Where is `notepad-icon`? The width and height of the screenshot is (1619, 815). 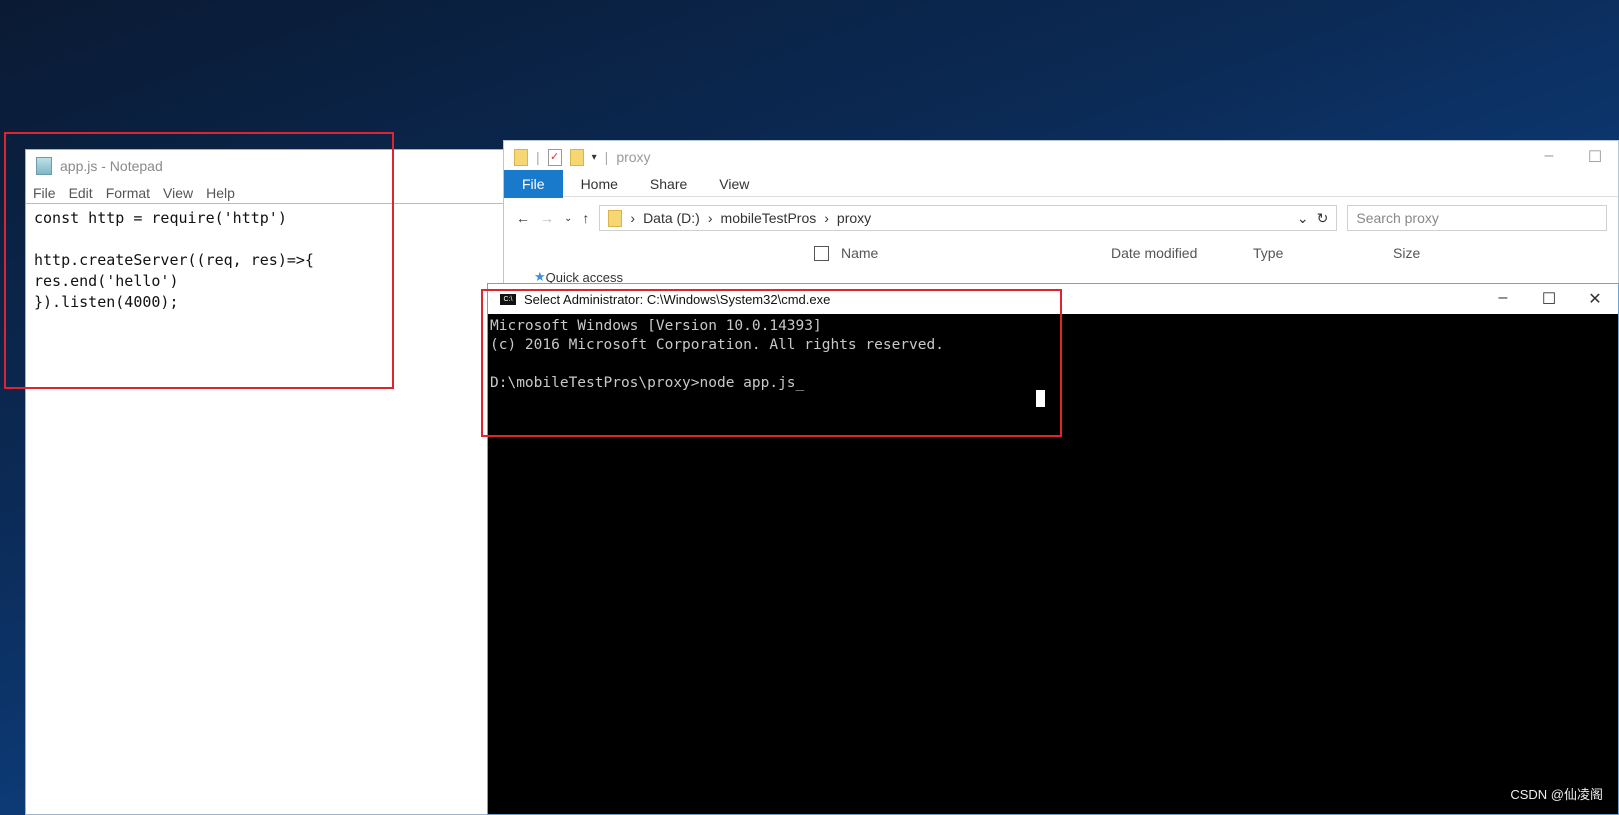 notepad-icon is located at coordinates (44, 166).